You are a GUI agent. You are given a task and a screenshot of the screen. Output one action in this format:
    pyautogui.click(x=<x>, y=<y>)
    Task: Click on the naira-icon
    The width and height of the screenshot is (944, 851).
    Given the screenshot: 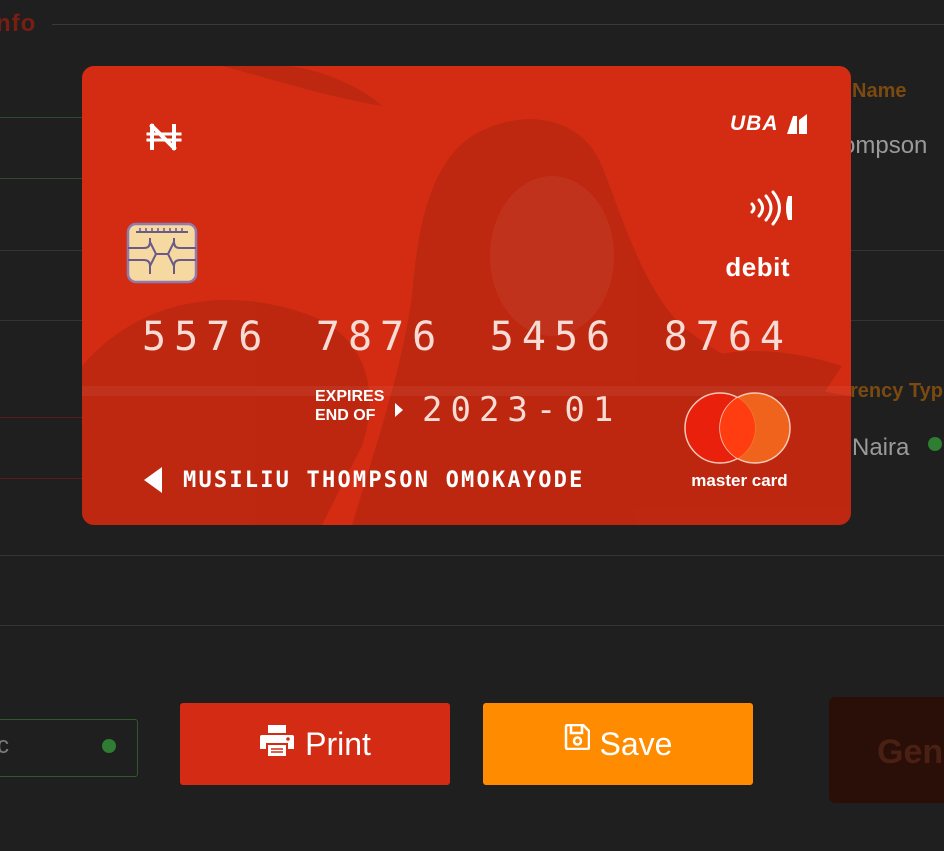 What is the action you would take?
    pyautogui.click(x=164, y=137)
    